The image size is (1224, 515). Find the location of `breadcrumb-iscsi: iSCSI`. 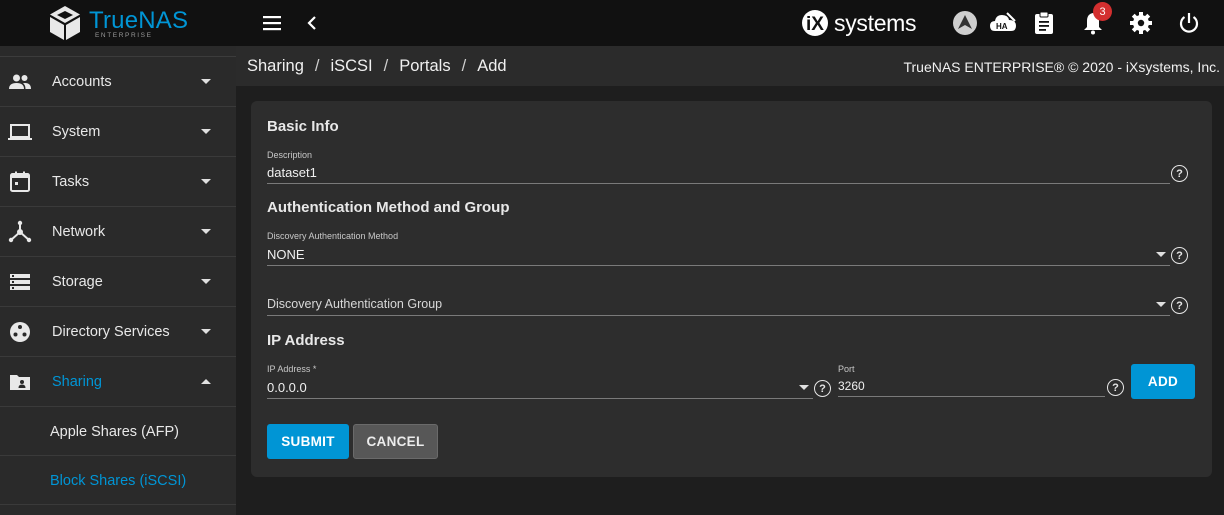

breadcrumb-iscsi: iSCSI is located at coordinates (351, 66).